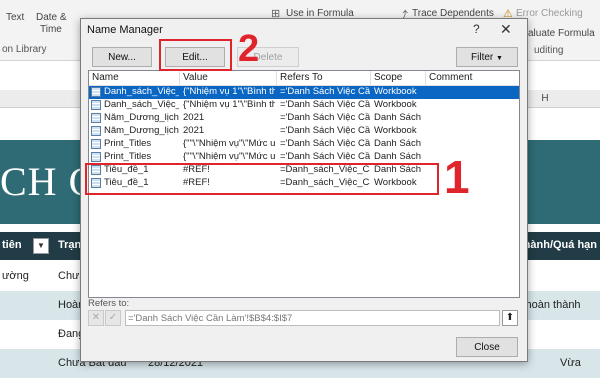 This screenshot has width=600, height=378. I want to click on col-name: Name, so click(105, 77).